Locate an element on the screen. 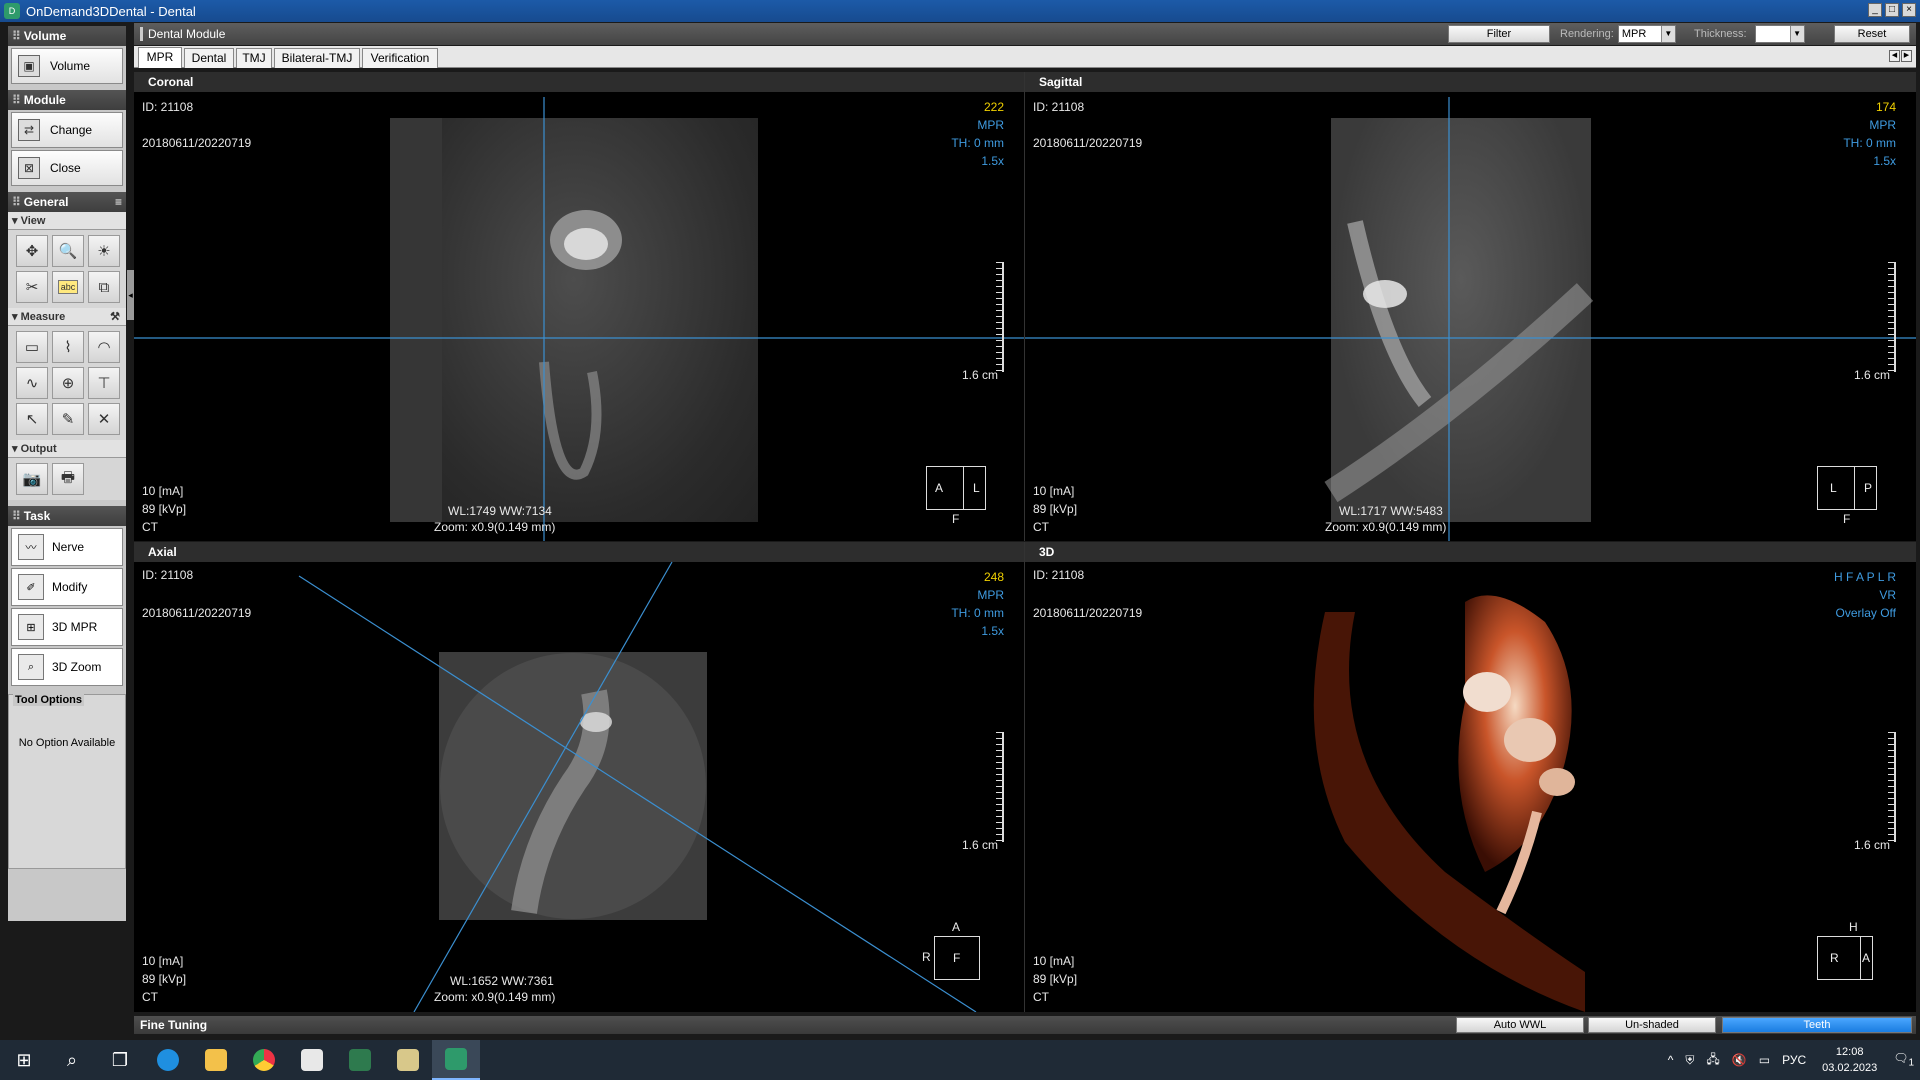 This screenshot has width=1920, height=1080. task-section-header: ⠿ Task is located at coordinates (67, 516).